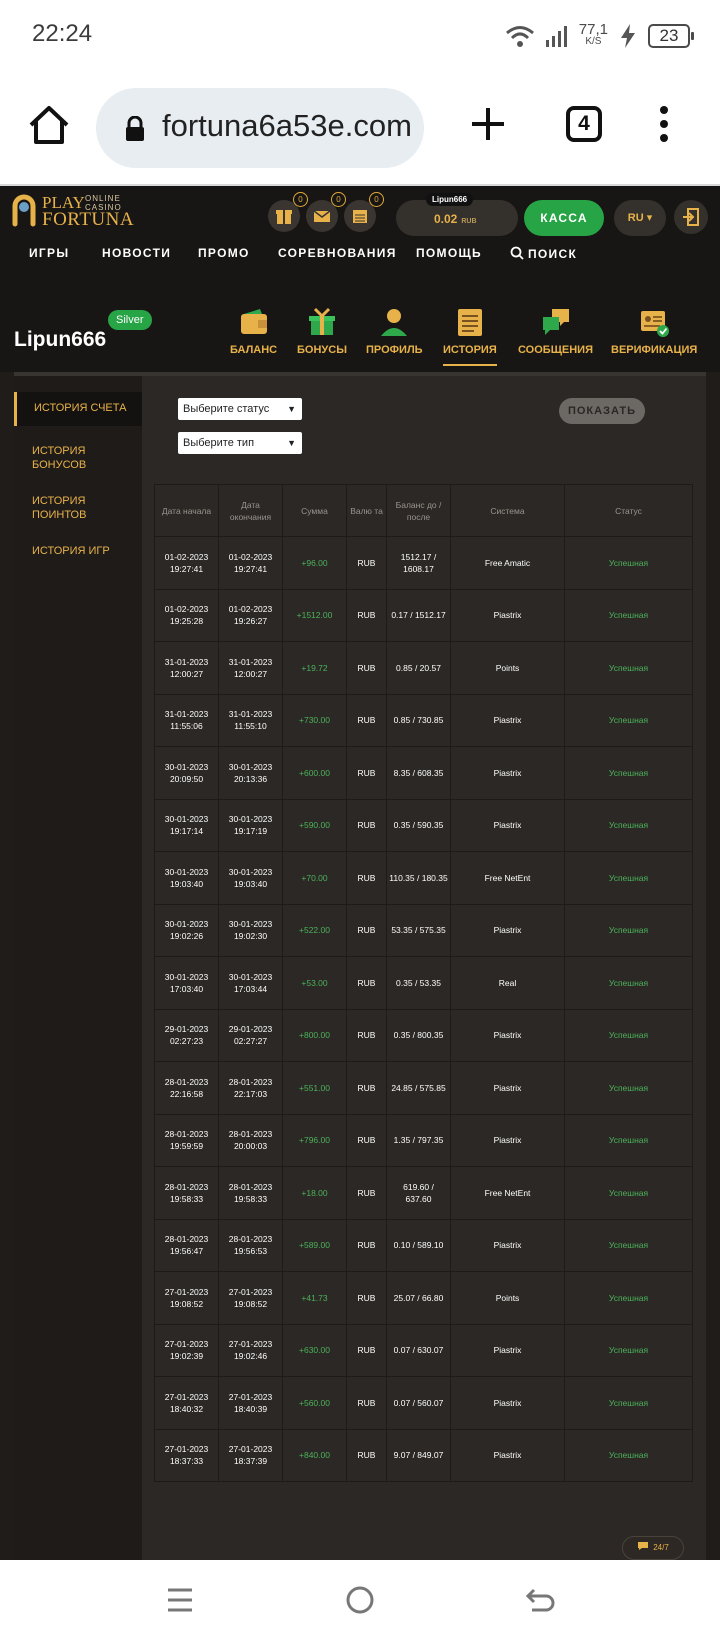  What do you see at coordinates (250, 720) in the screenshot?
I see `end-date-cell: 31-01-2023 11:55:10` at bounding box center [250, 720].